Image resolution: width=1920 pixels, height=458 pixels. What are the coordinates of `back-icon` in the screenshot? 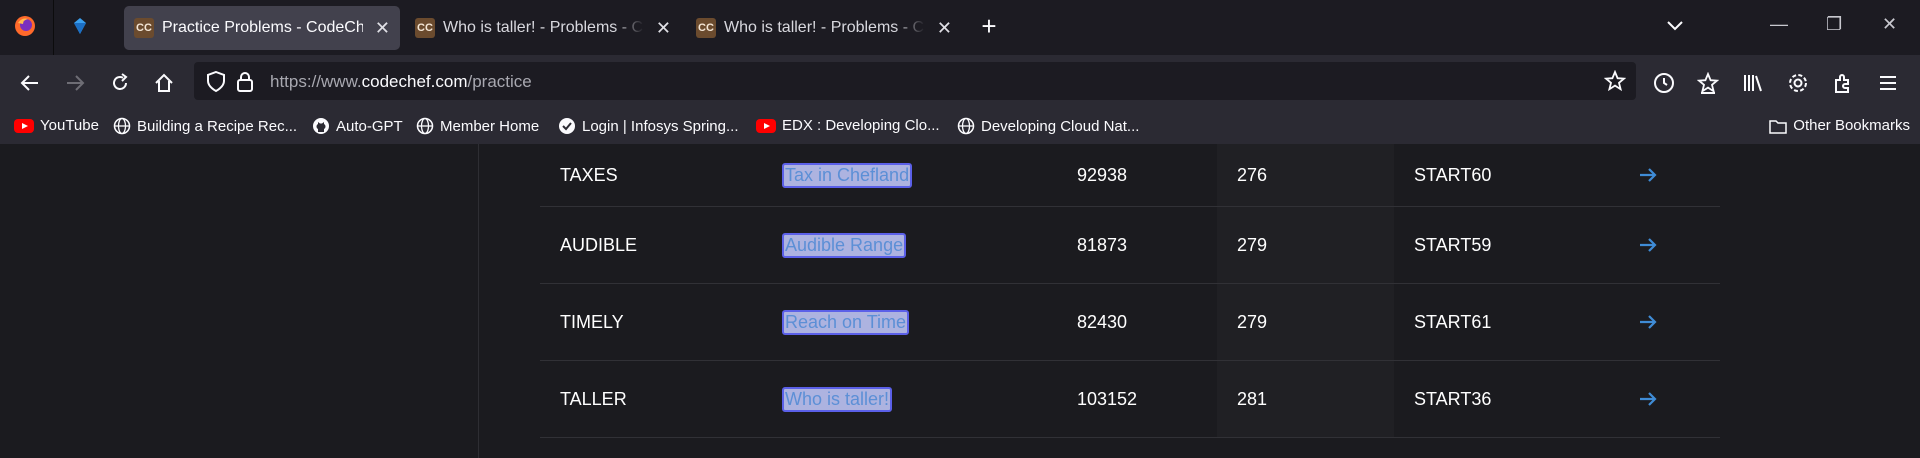 It's located at (30, 83).